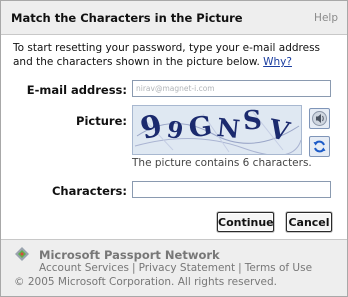 The width and height of the screenshot is (348, 297). What do you see at coordinates (231, 189) in the screenshot?
I see `characters-field` at bounding box center [231, 189].